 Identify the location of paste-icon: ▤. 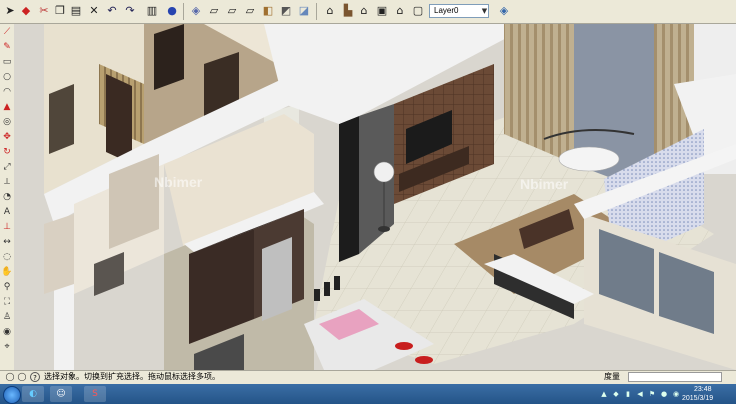
(76, 11).